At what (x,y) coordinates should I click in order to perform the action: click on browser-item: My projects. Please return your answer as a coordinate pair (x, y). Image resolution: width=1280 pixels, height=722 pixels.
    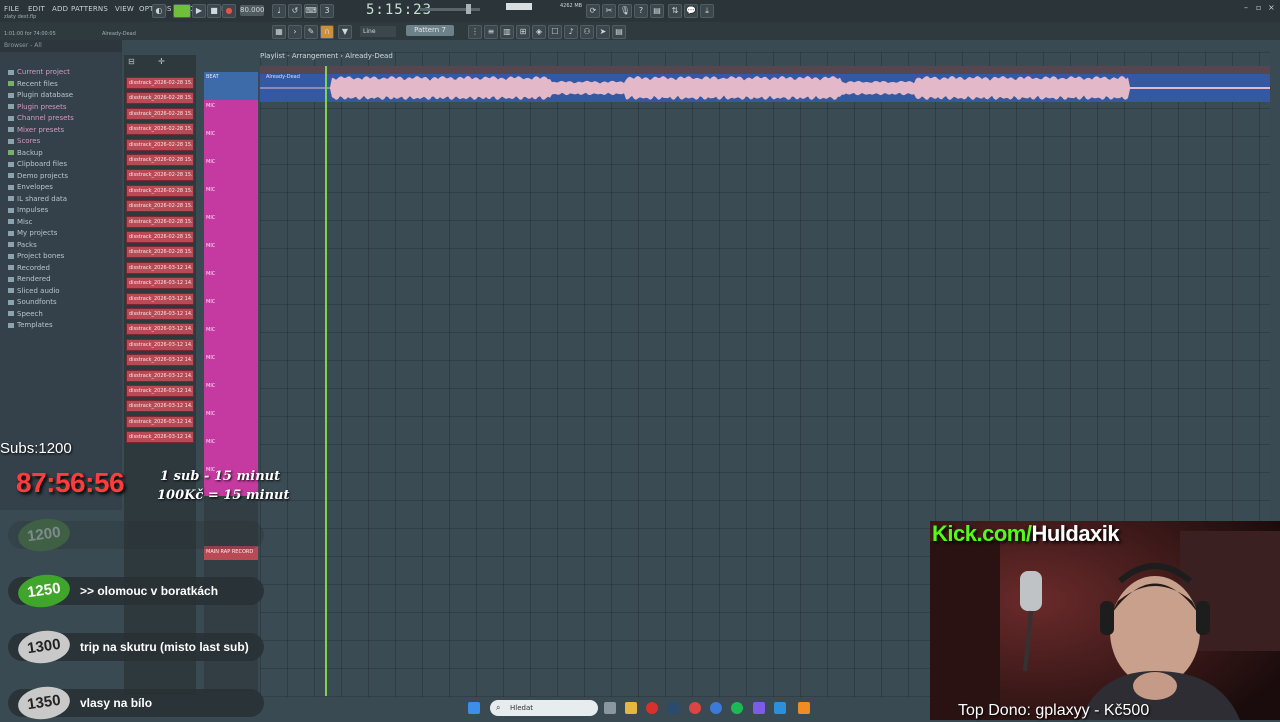
    Looking at the image, I should click on (32, 233).